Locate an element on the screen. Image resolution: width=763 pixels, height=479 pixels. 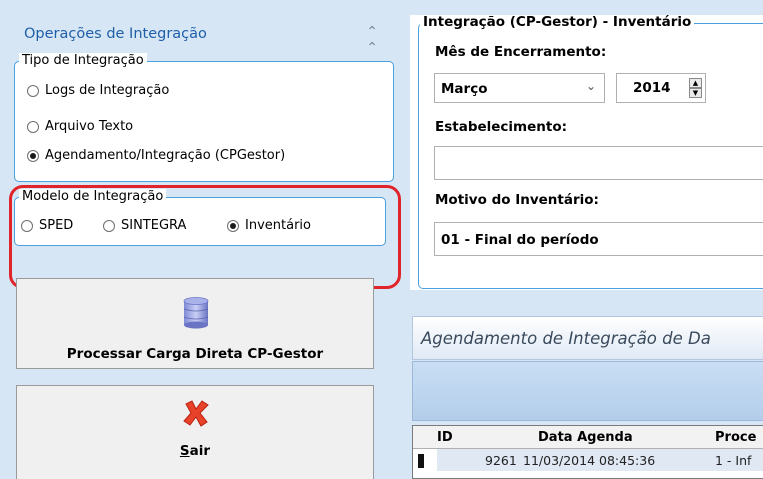
motivo-value: 01 - Final do período is located at coordinates (520, 240).